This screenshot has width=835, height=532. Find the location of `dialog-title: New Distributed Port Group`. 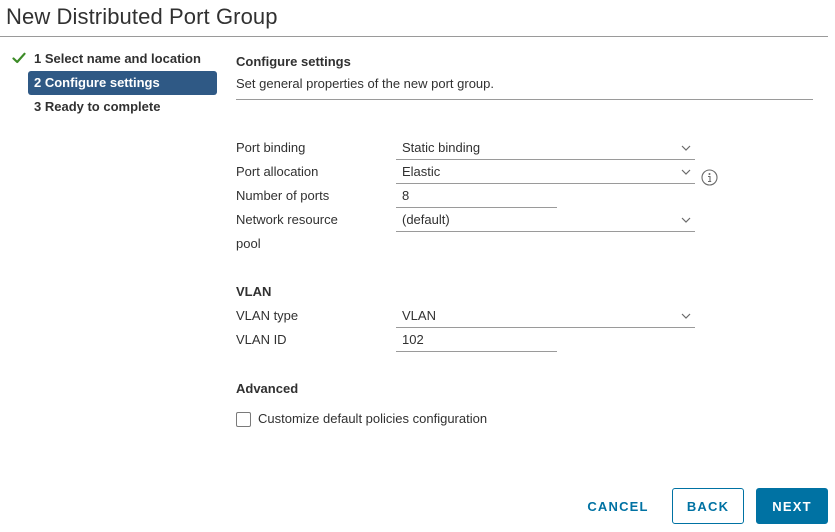

dialog-title: New Distributed Port Group is located at coordinates (142, 16).